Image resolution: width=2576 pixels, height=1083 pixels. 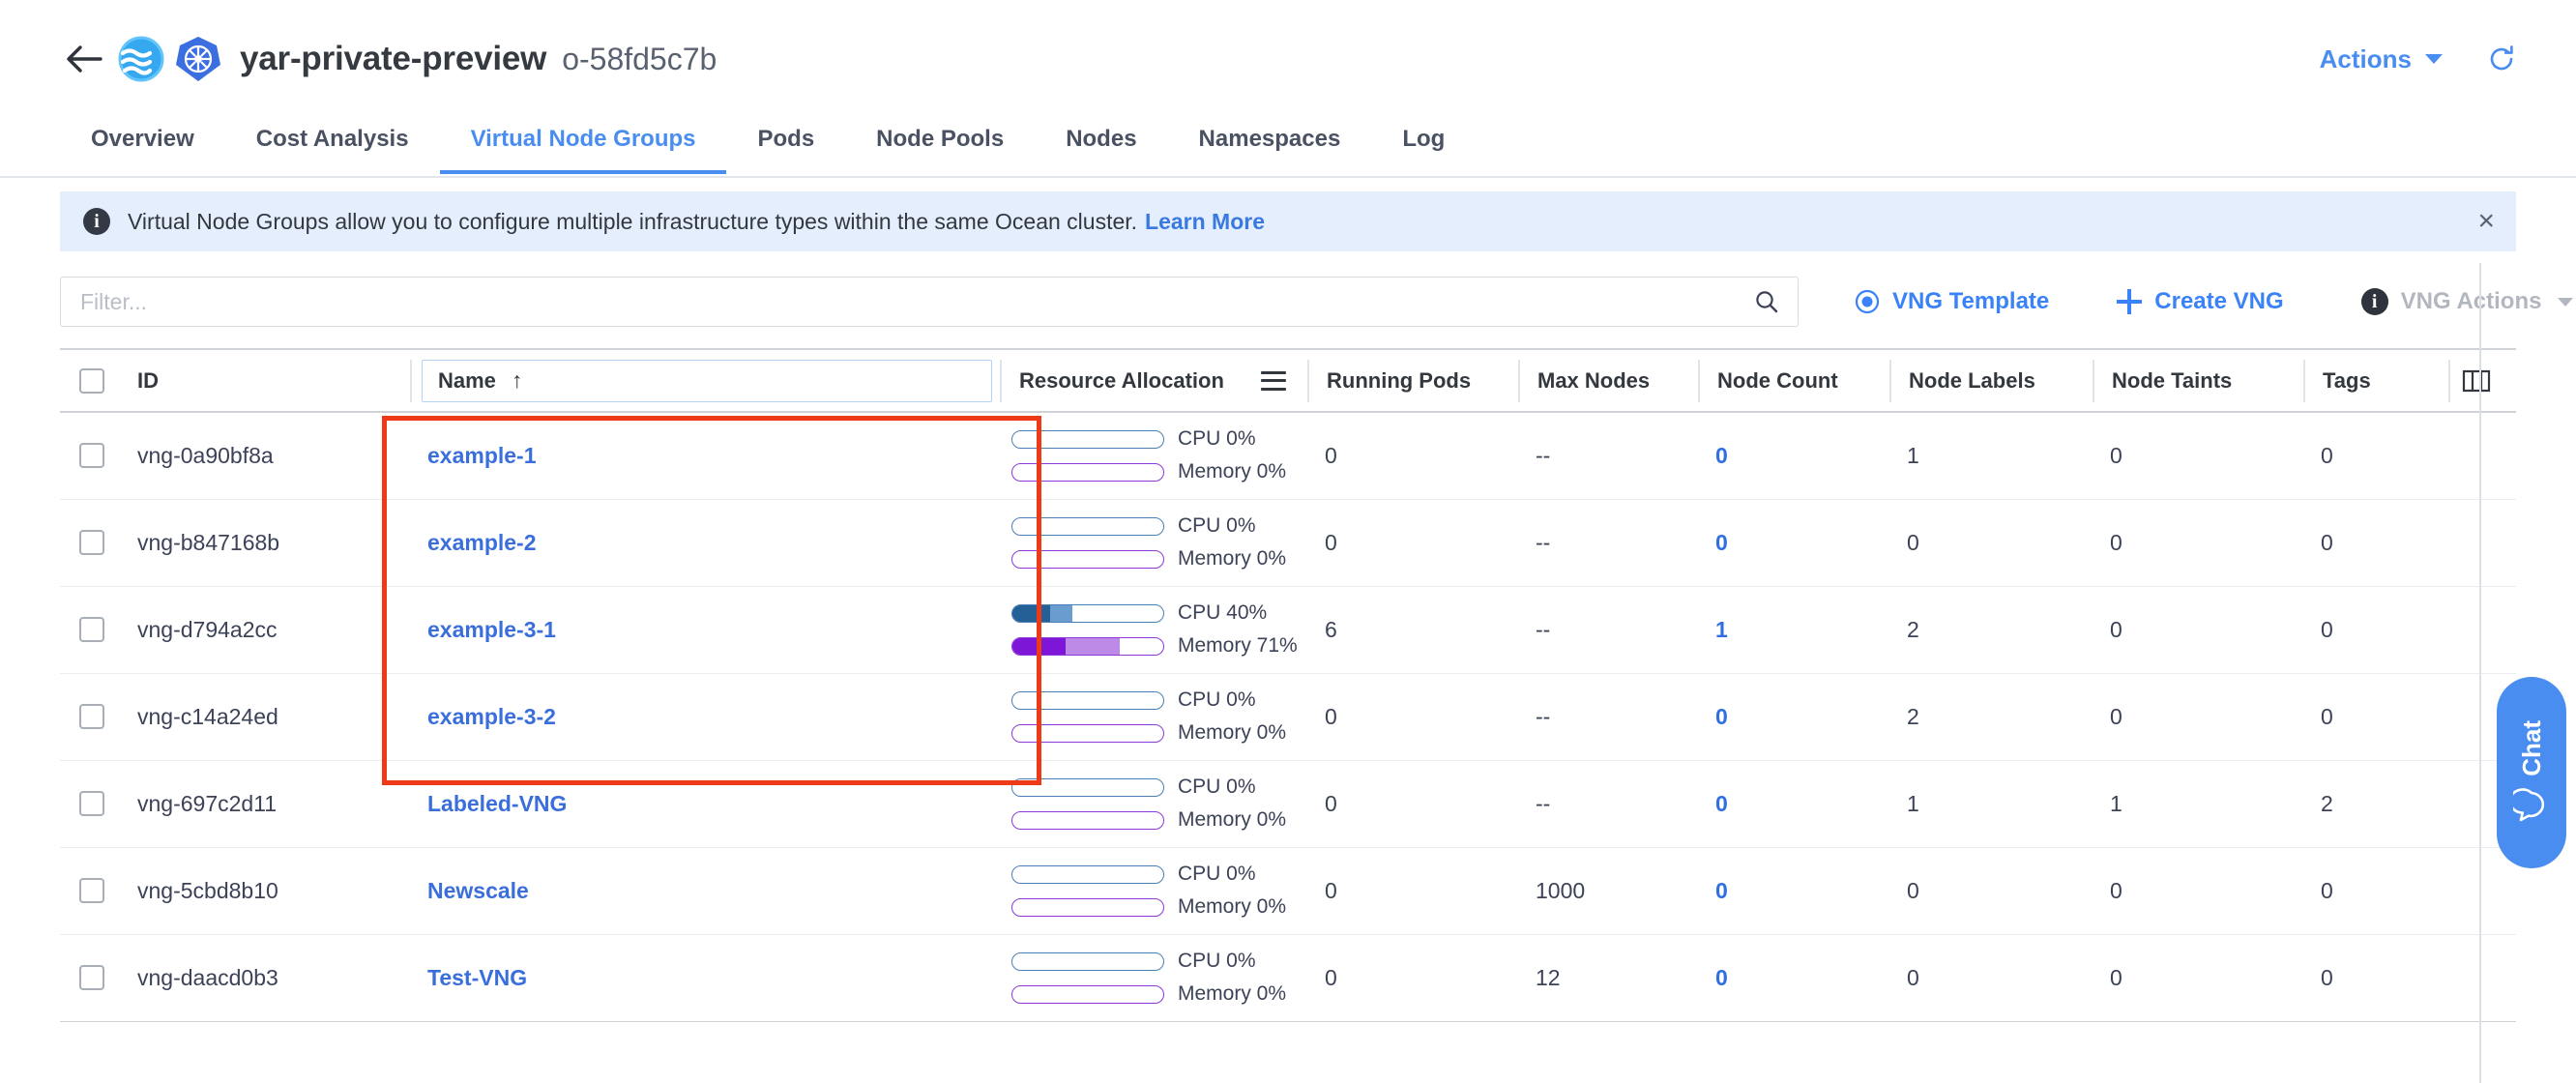 What do you see at coordinates (142, 145) in the screenshot?
I see `tab-overview: Overview` at bounding box center [142, 145].